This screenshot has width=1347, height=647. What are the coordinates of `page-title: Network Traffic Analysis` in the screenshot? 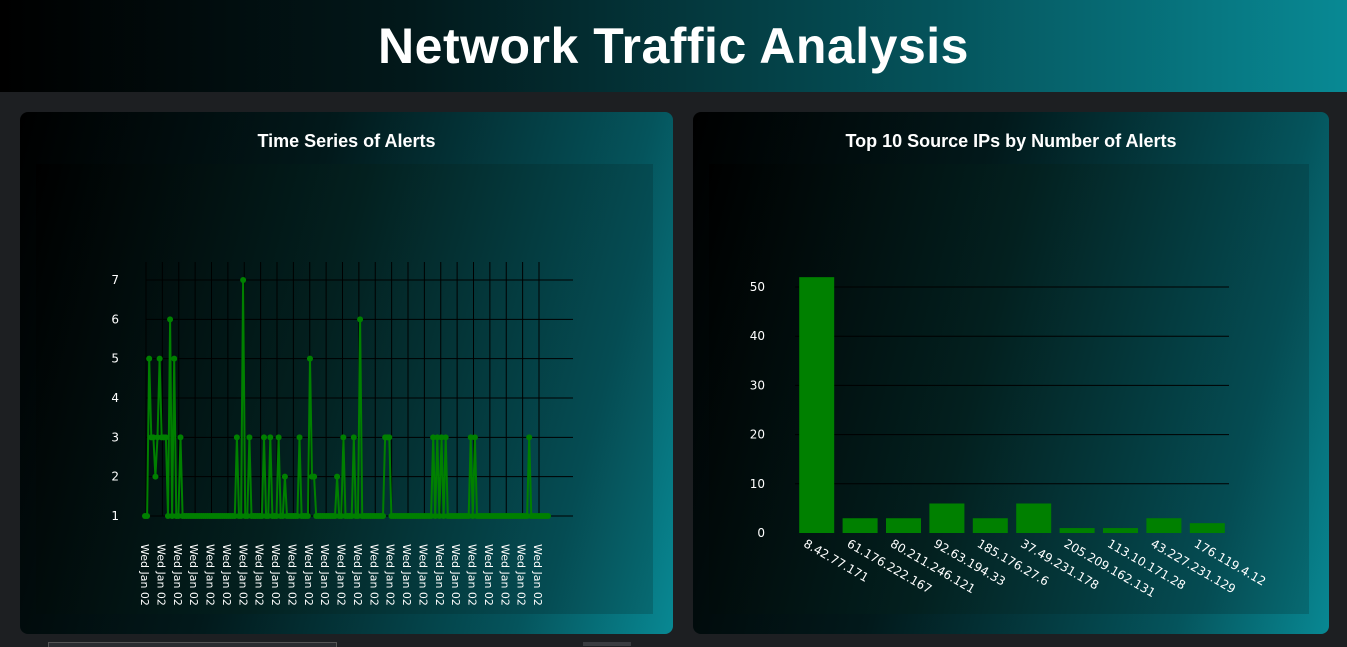 It's located at (673, 46).